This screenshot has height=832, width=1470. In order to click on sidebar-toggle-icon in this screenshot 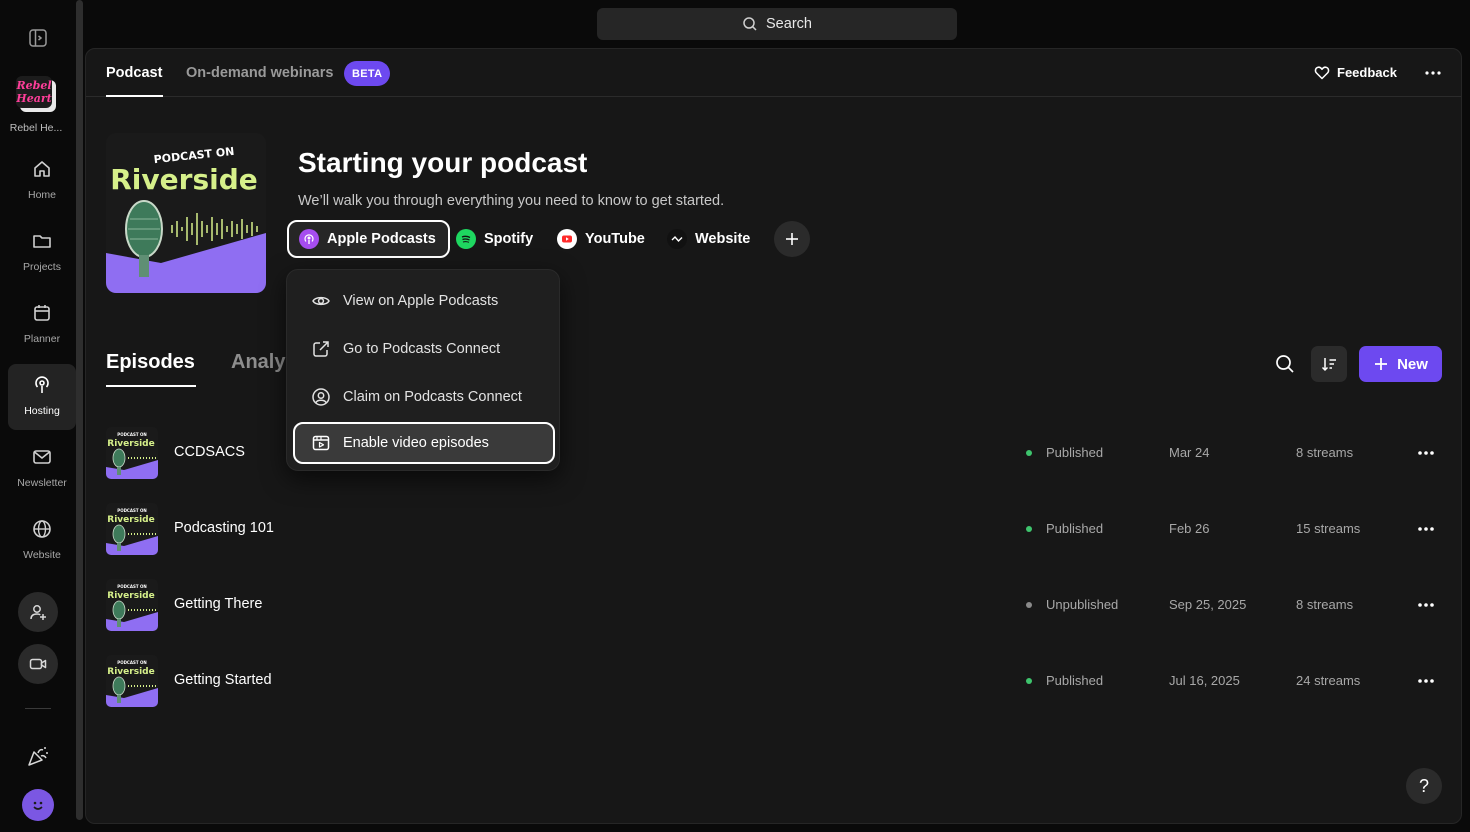, I will do `click(38, 38)`.